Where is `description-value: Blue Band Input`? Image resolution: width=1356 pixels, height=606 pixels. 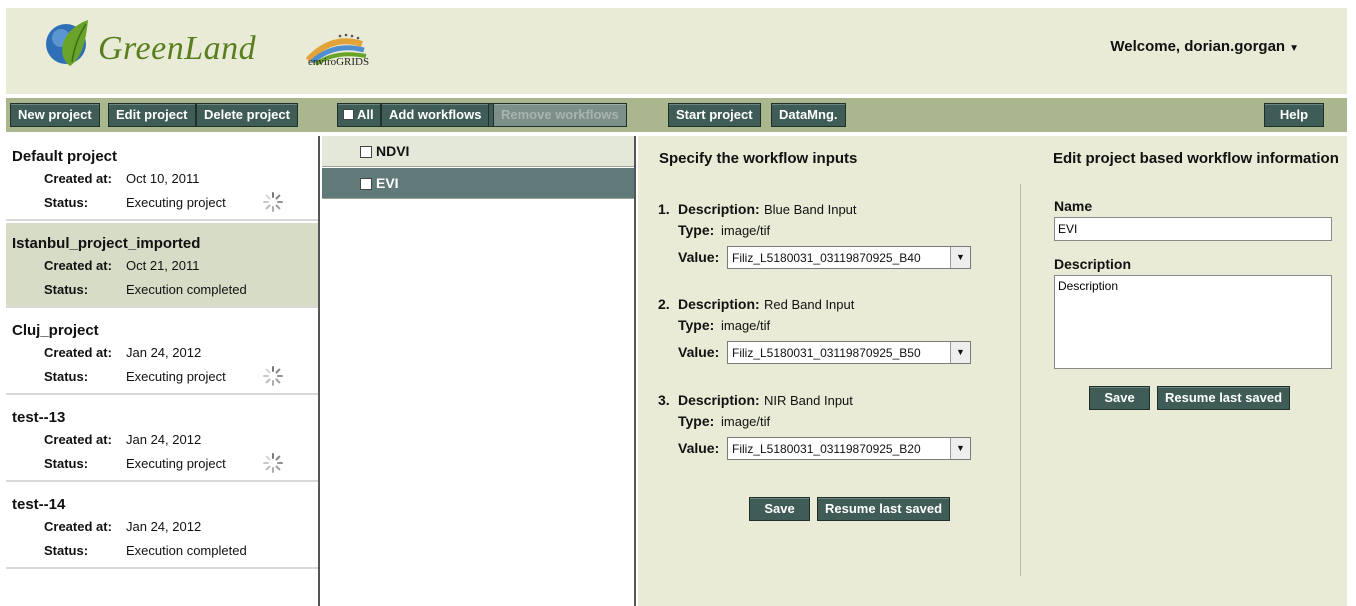 description-value: Blue Band Input is located at coordinates (810, 209).